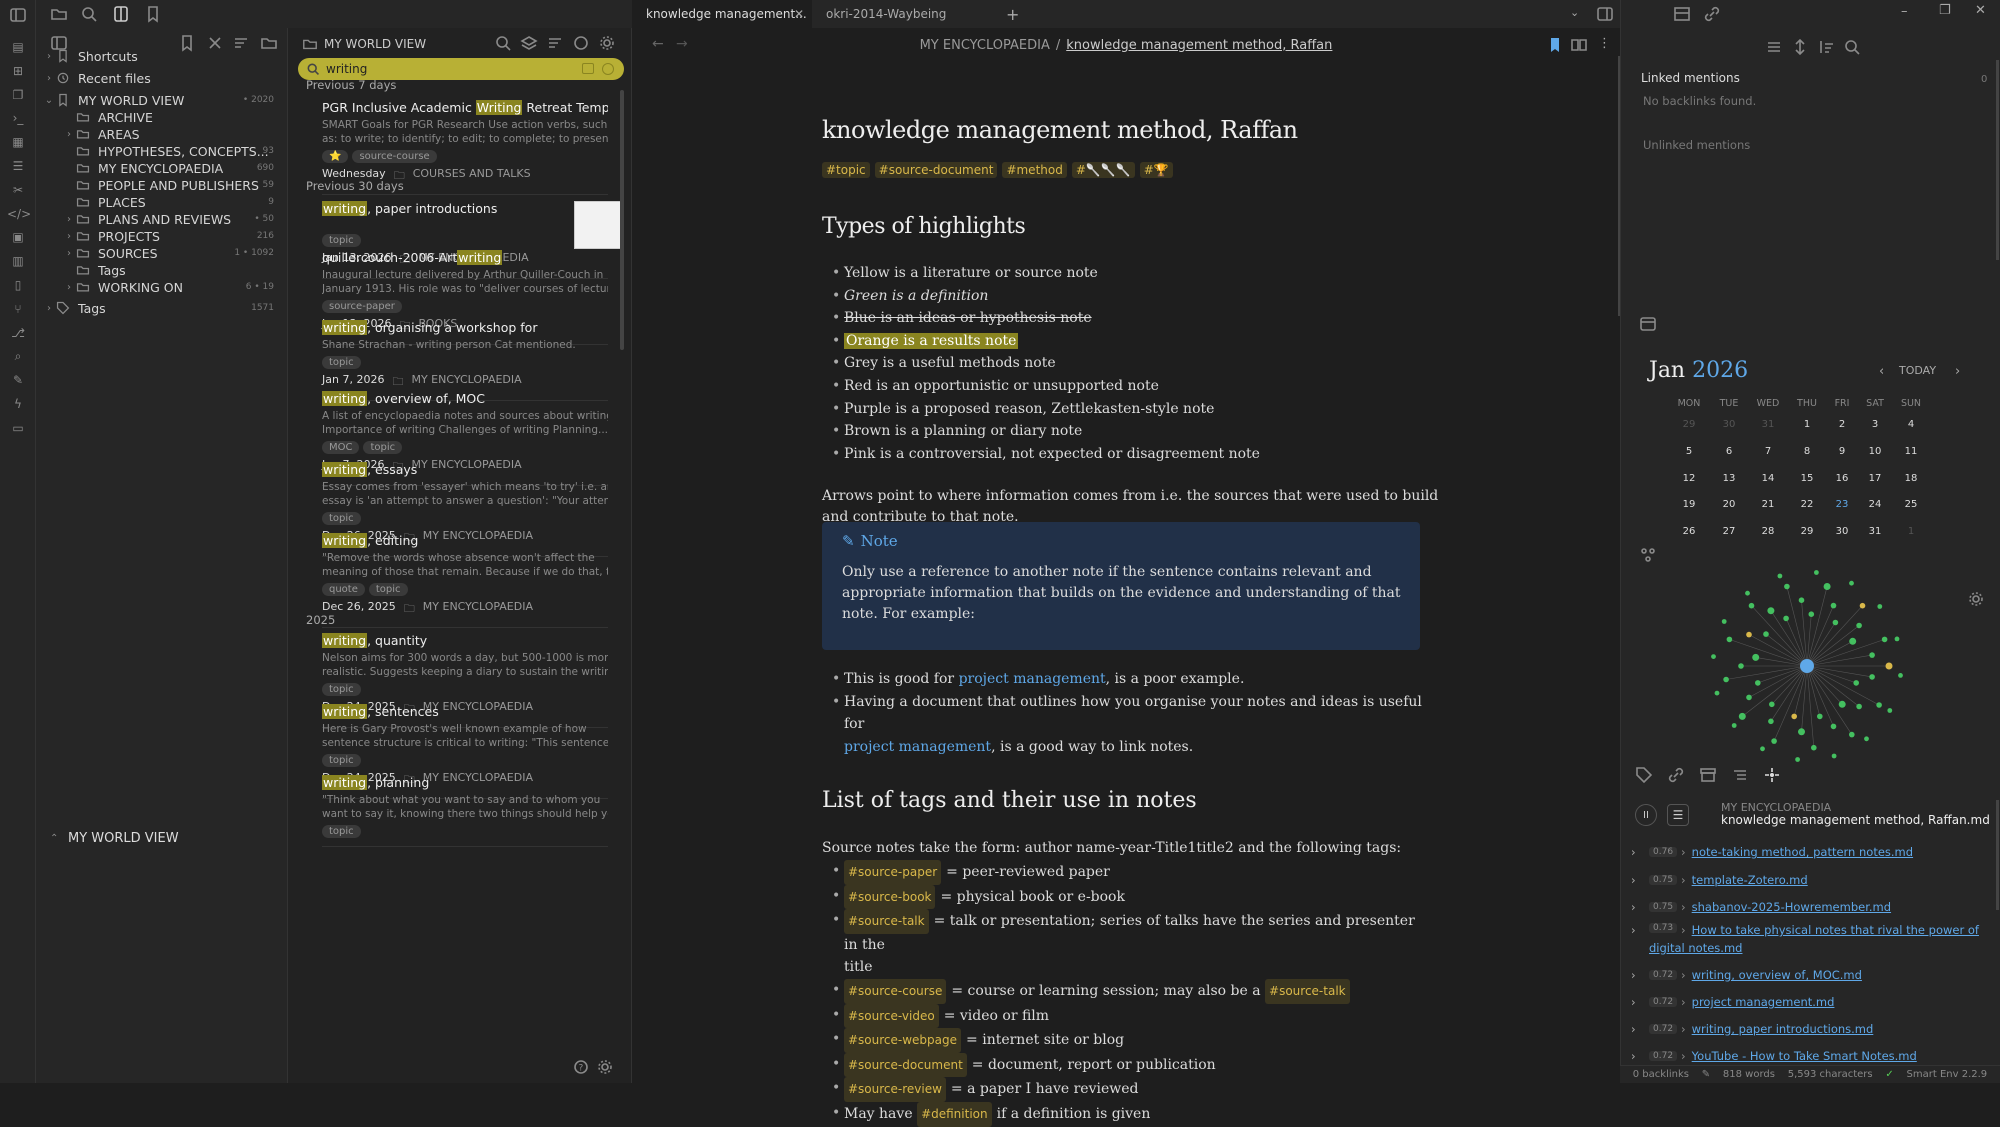 Image resolution: width=2000 pixels, height=1127 pixels. I want to click on layers-icon, so click(529, 43).